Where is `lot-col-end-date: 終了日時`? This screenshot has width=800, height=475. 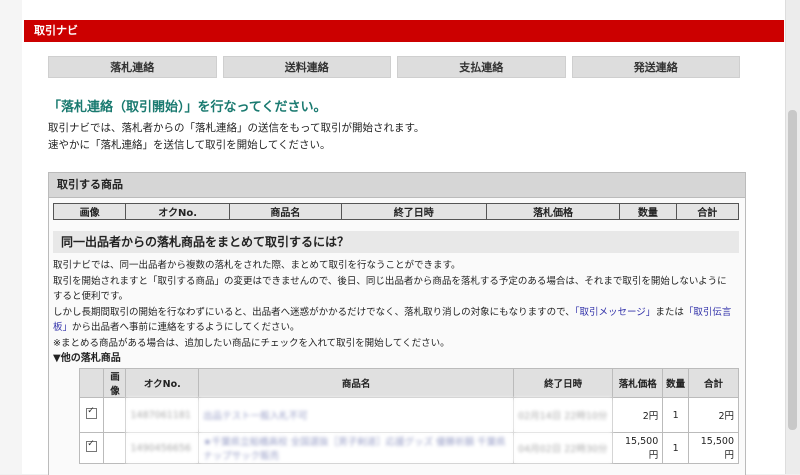
lot-col-end-date: 終了日時 is located at coordinates (563, 383).